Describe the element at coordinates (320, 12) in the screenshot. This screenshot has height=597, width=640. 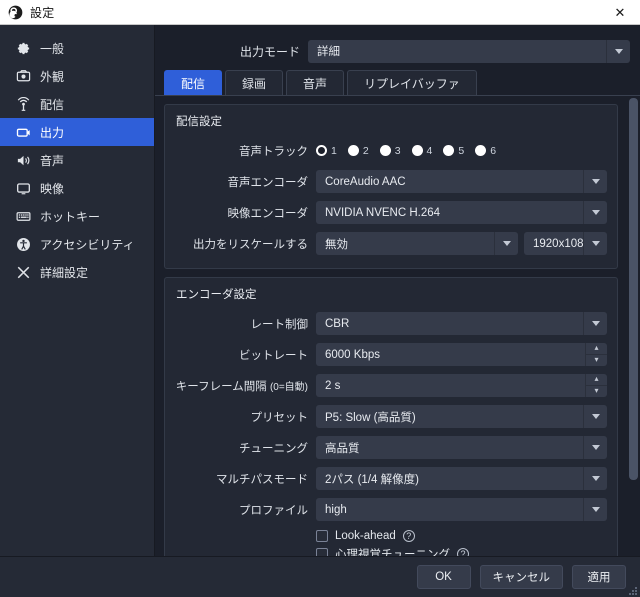
I see `title-bar: 設定 ✕` at that location.